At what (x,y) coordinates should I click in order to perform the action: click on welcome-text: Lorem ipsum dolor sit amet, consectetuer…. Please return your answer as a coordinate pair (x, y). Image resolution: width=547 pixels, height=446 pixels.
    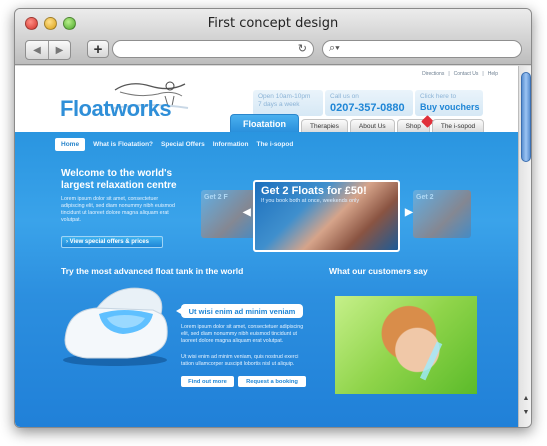
    Looking at the image, I should click on (118, 209).